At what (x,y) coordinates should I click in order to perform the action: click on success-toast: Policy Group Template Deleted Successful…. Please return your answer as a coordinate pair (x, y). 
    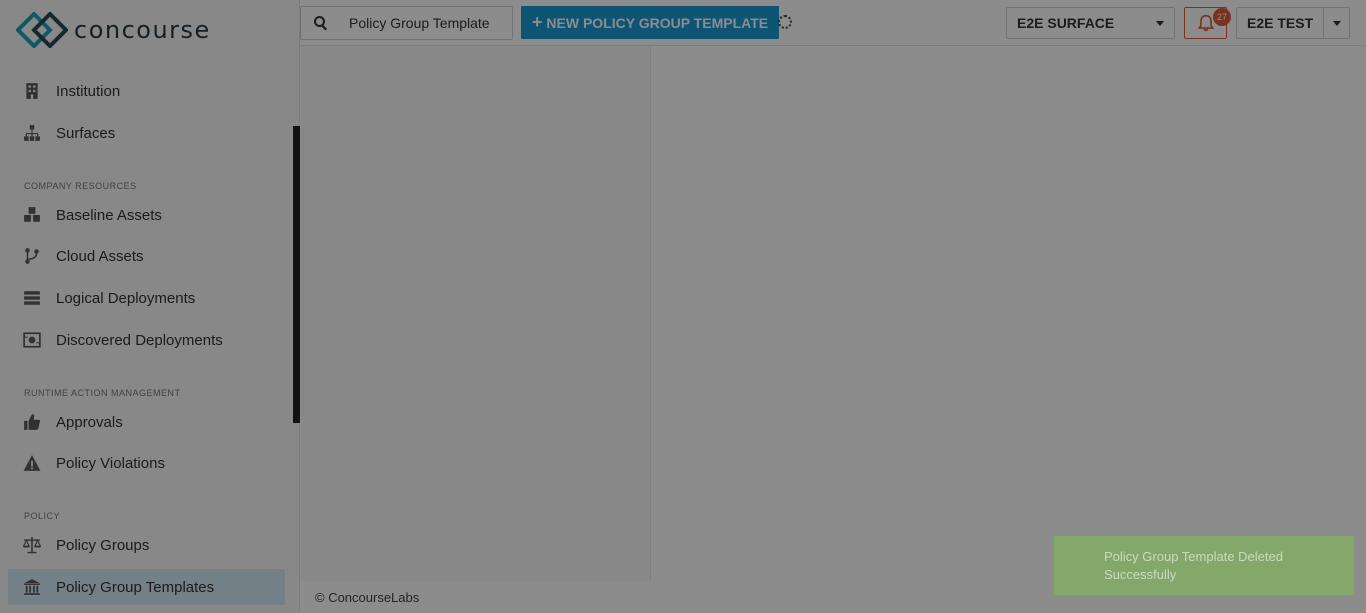
    Looking at the image, I should click on (1204, 565).